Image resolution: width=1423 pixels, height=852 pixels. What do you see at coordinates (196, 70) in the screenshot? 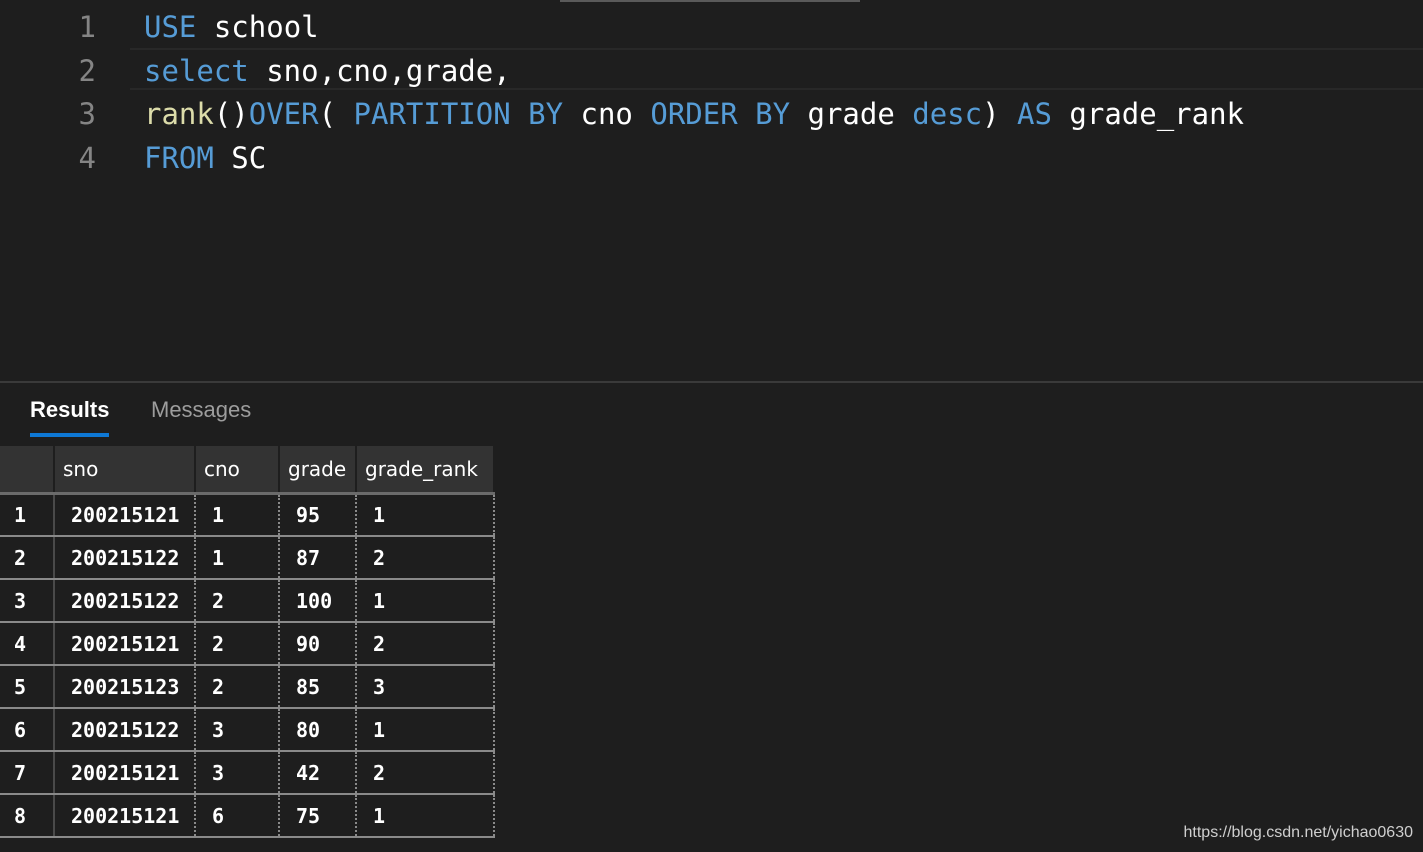
I see `code-token: select` at bounding box center [196, 70].